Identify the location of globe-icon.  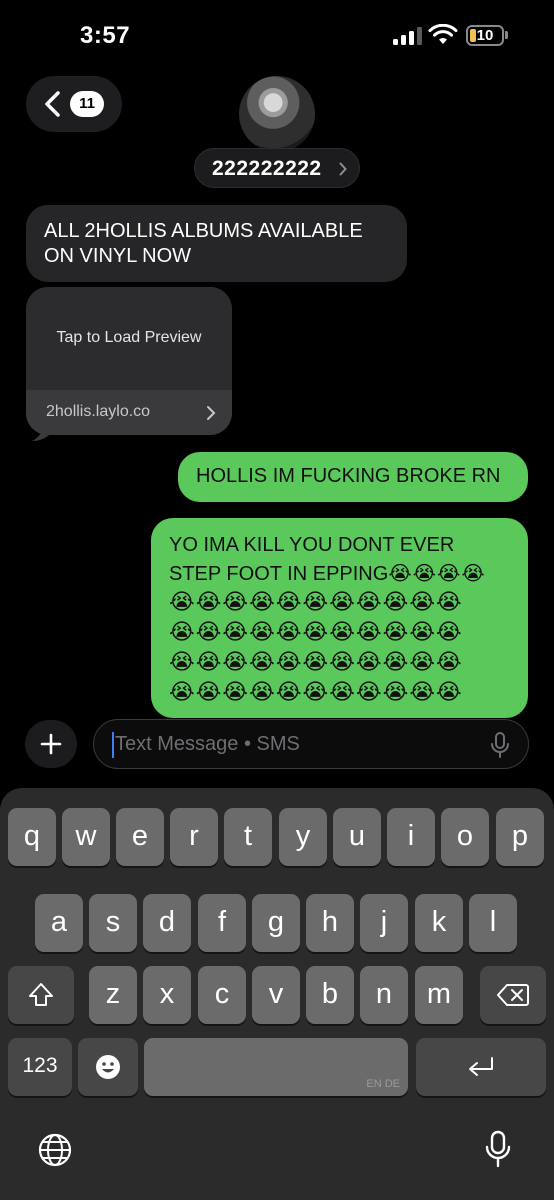
(55, 1150).